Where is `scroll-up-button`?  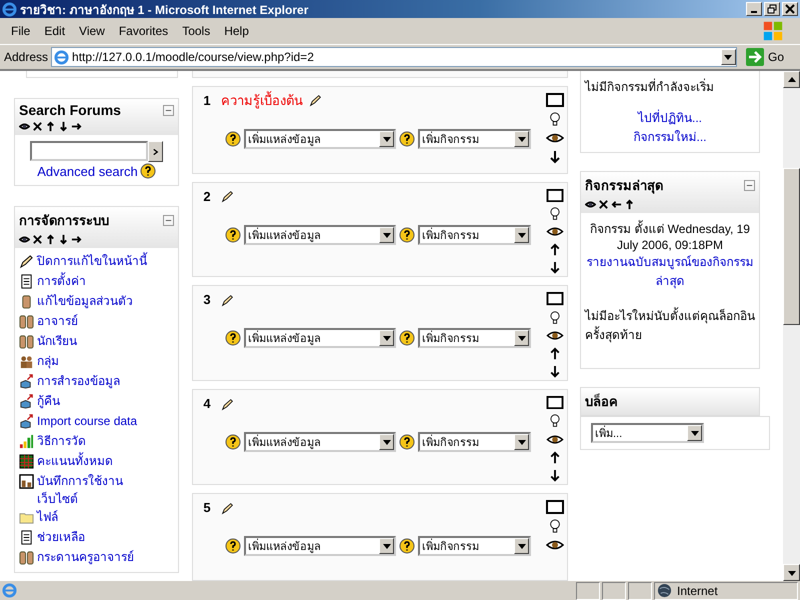 scroll-up-button is located at coordinates (791, 79).